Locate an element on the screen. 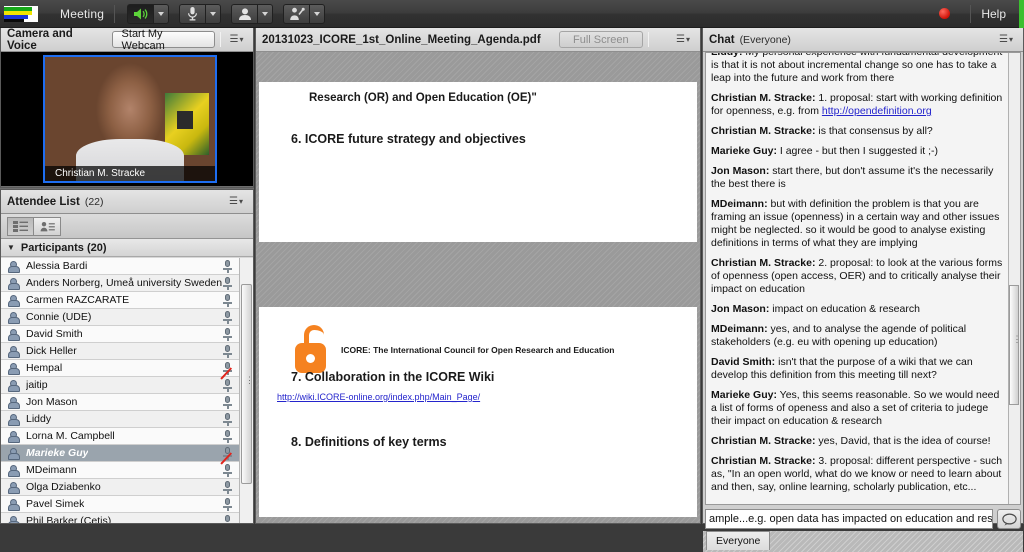  attendee-row: Dick Heller is located at coordinates (120, 351).